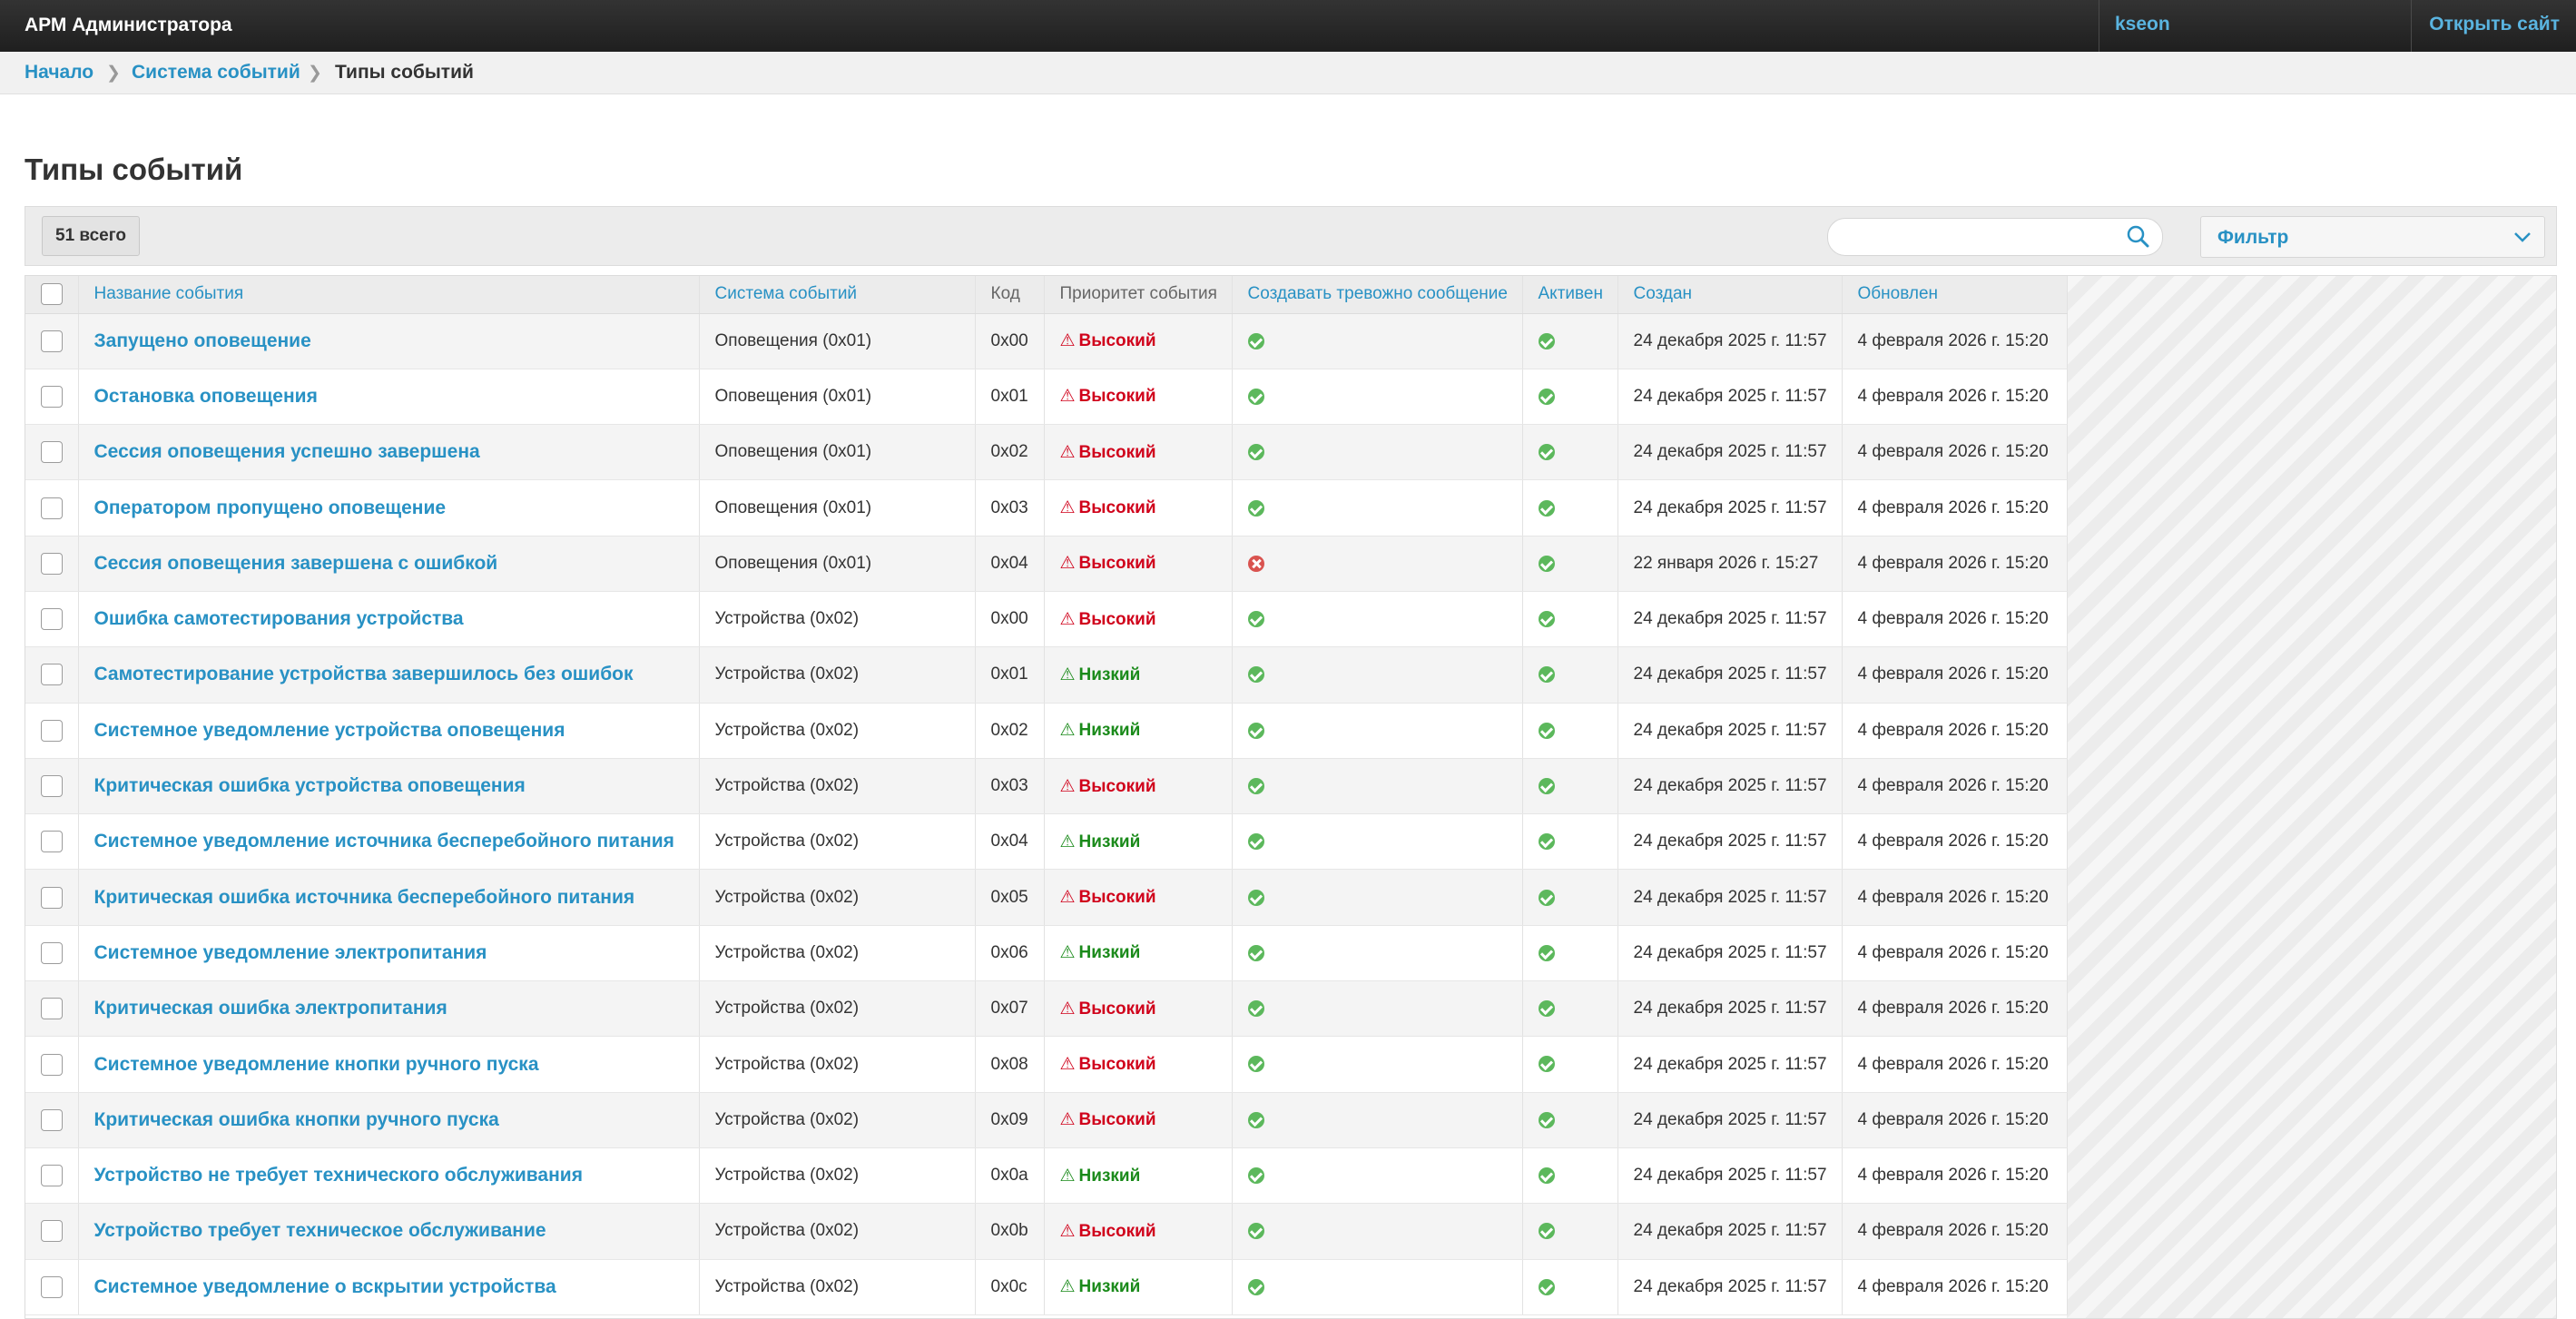 Image resolution: width=2576 pixels, height=1319 pixels. Describe the element at coordinates (389, 1009) in the screenshot. I see `event-name-link: Критическая ошибка электропитания` at that location.